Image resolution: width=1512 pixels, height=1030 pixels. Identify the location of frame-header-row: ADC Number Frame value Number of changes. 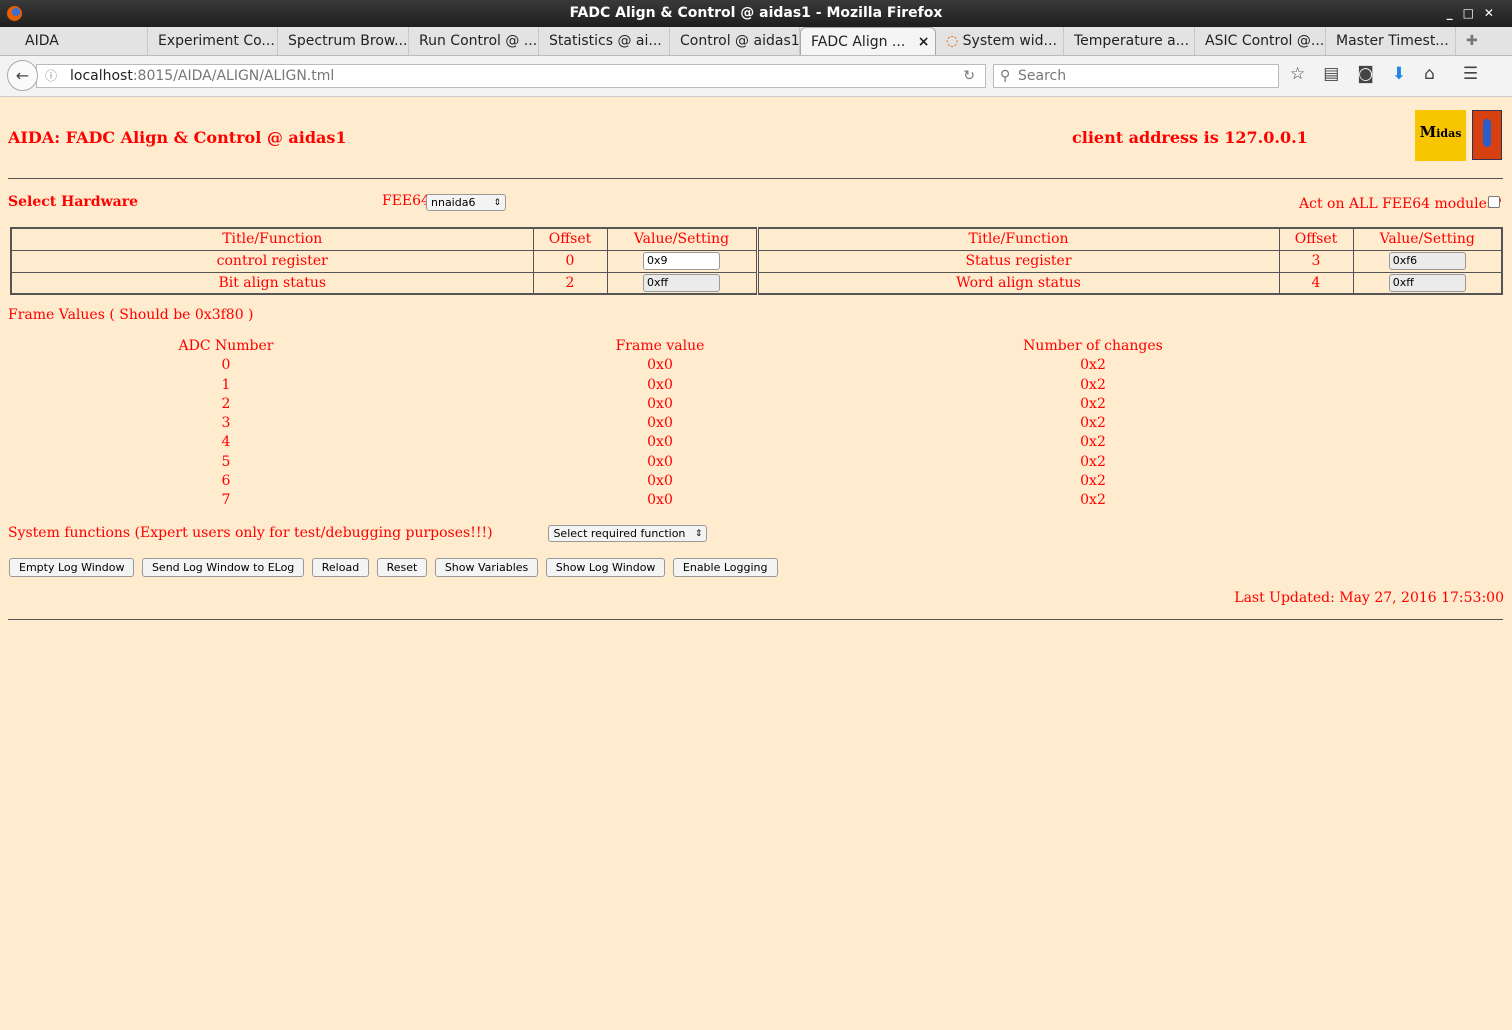
(600, 347).